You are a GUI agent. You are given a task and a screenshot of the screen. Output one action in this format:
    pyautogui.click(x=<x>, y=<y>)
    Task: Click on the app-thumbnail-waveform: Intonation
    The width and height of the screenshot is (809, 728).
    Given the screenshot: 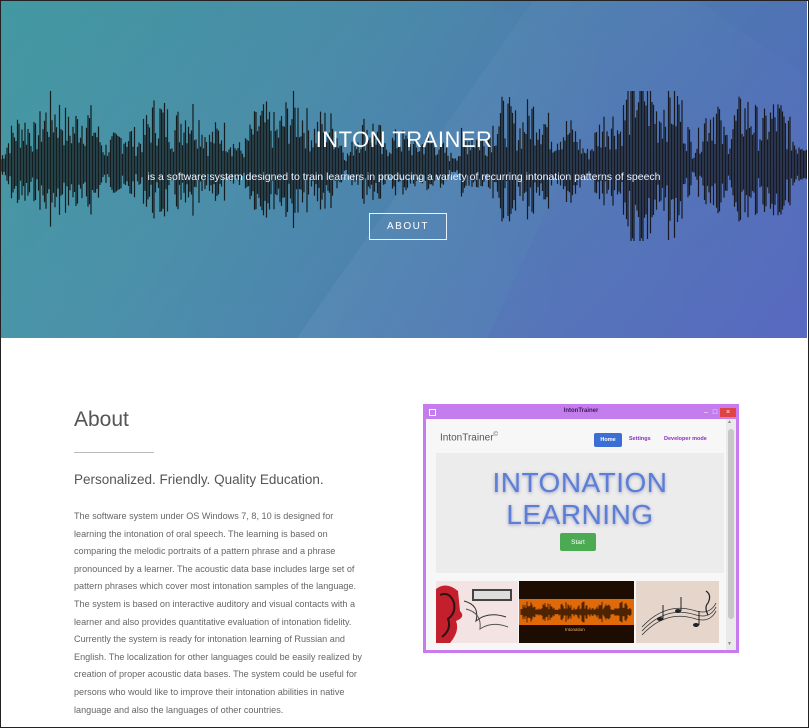 What is the action you would take?
    pyautogui.click(x=576, y=612)
    